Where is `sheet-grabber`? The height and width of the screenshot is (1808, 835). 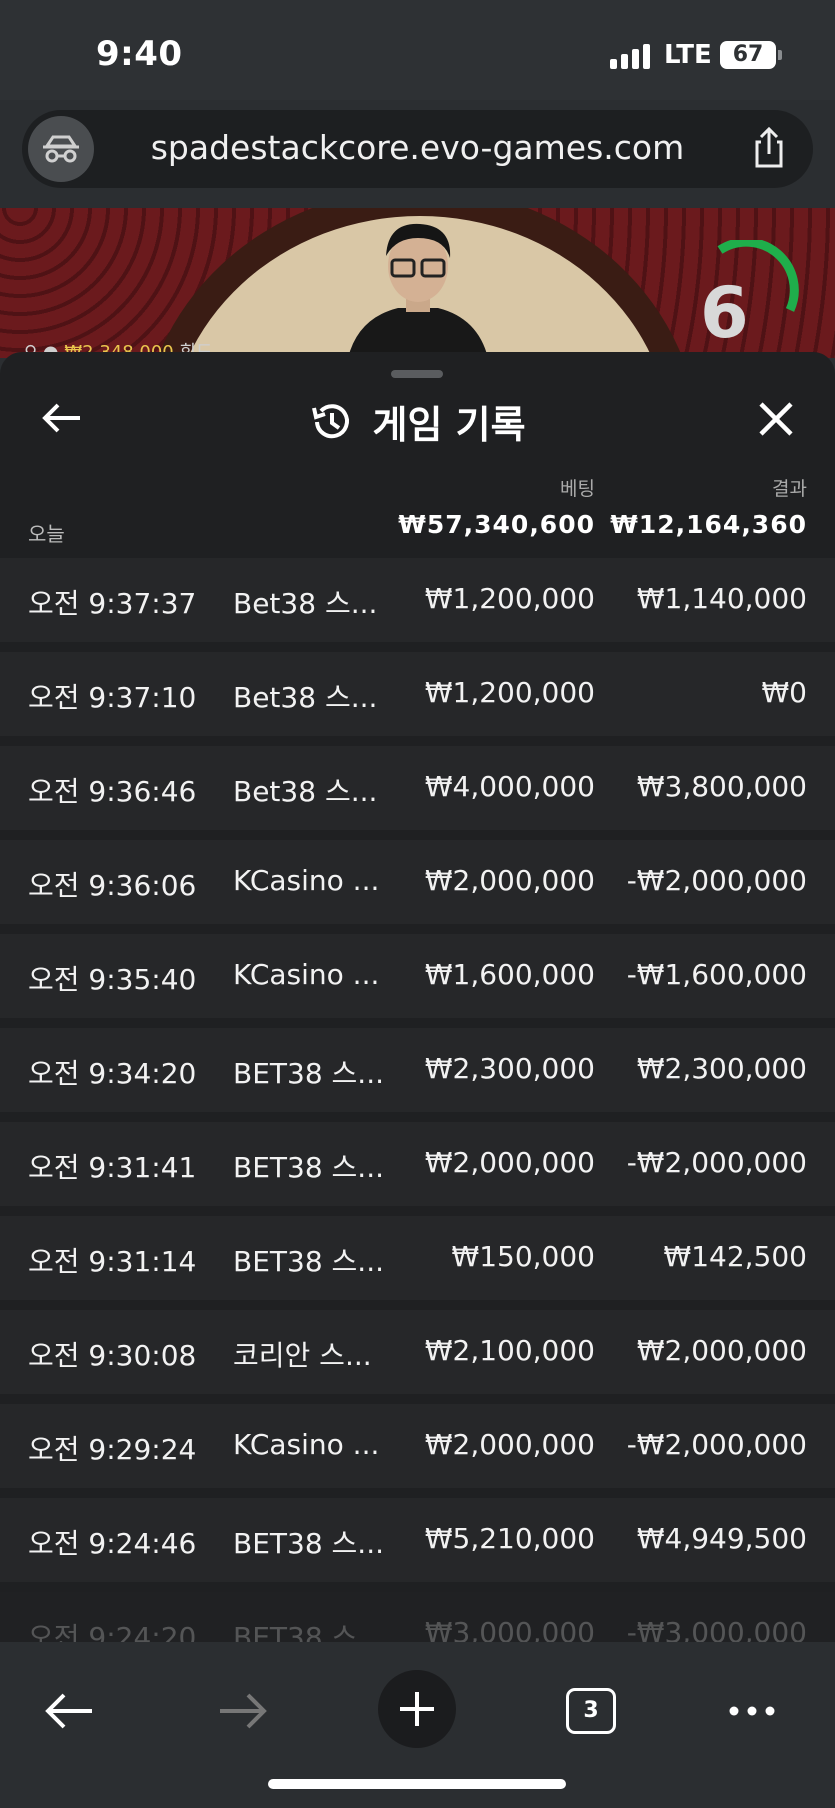 sheet-grabber is located at coordinates (417, 374).